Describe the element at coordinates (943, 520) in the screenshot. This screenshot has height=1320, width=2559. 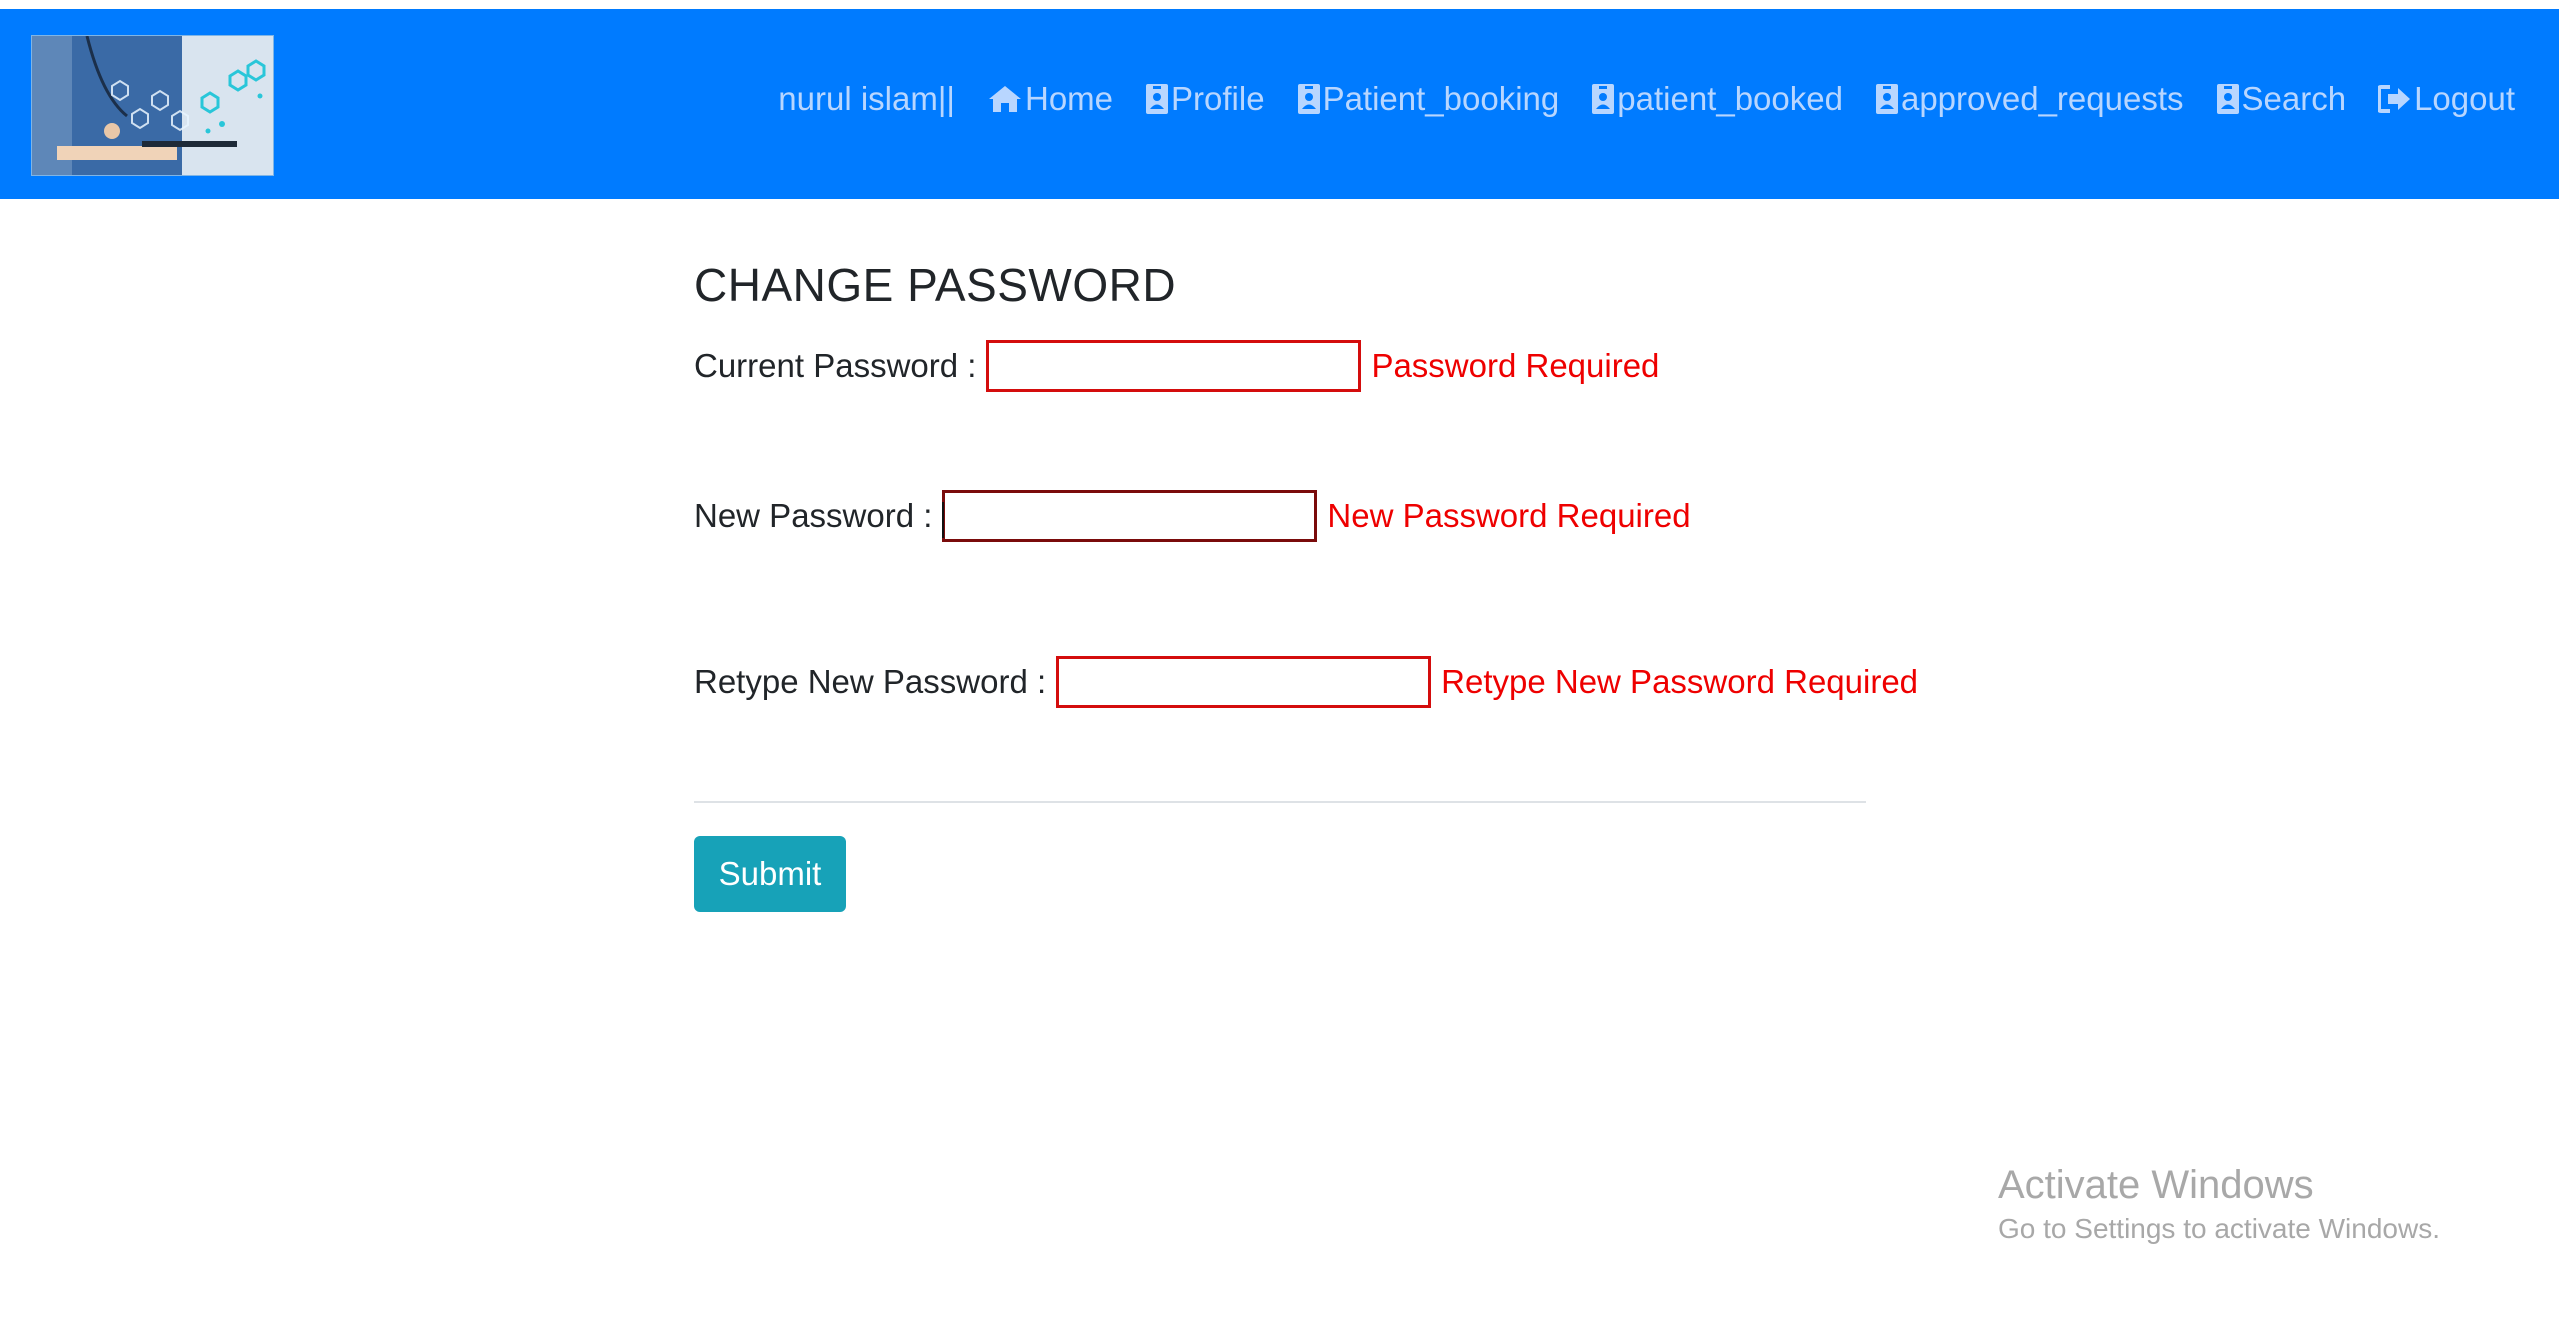
I see `text-cursor` at that location.